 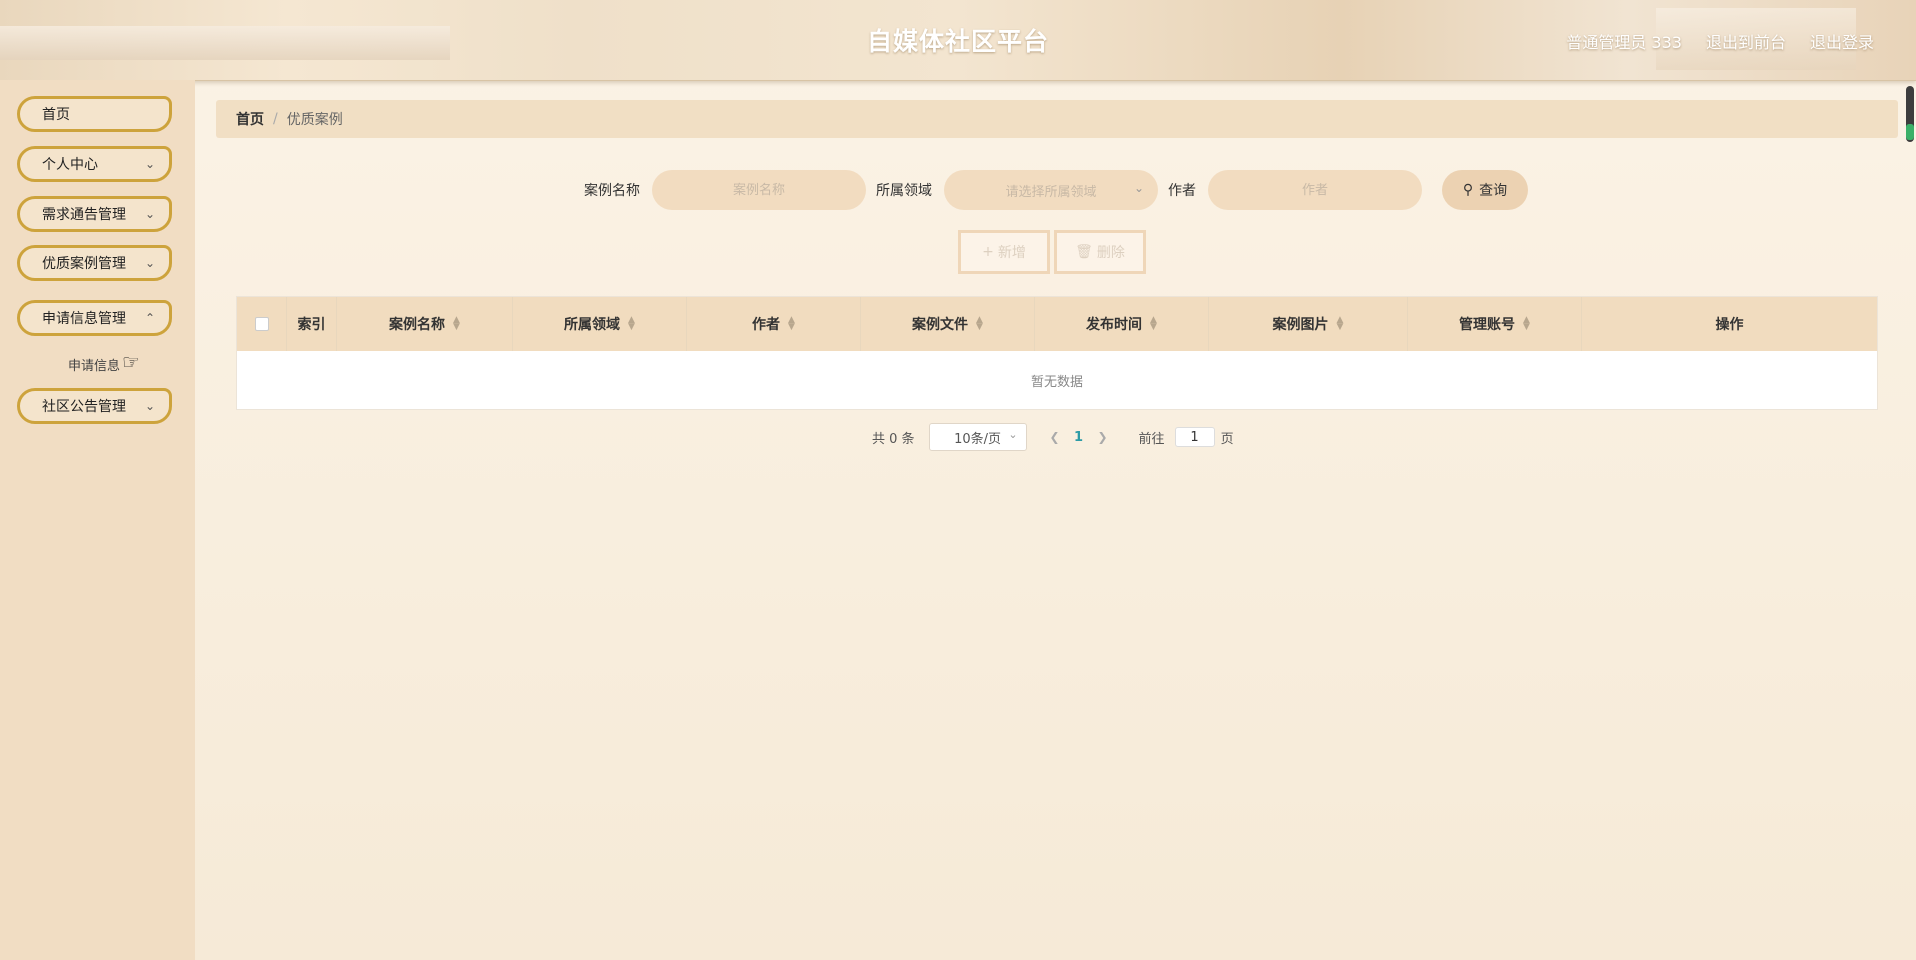 What do you see at coordinates (84, 407) in the screenshot?
I see `sidebar-item-label: 社区公告管理` at bounding box center [84, 407].